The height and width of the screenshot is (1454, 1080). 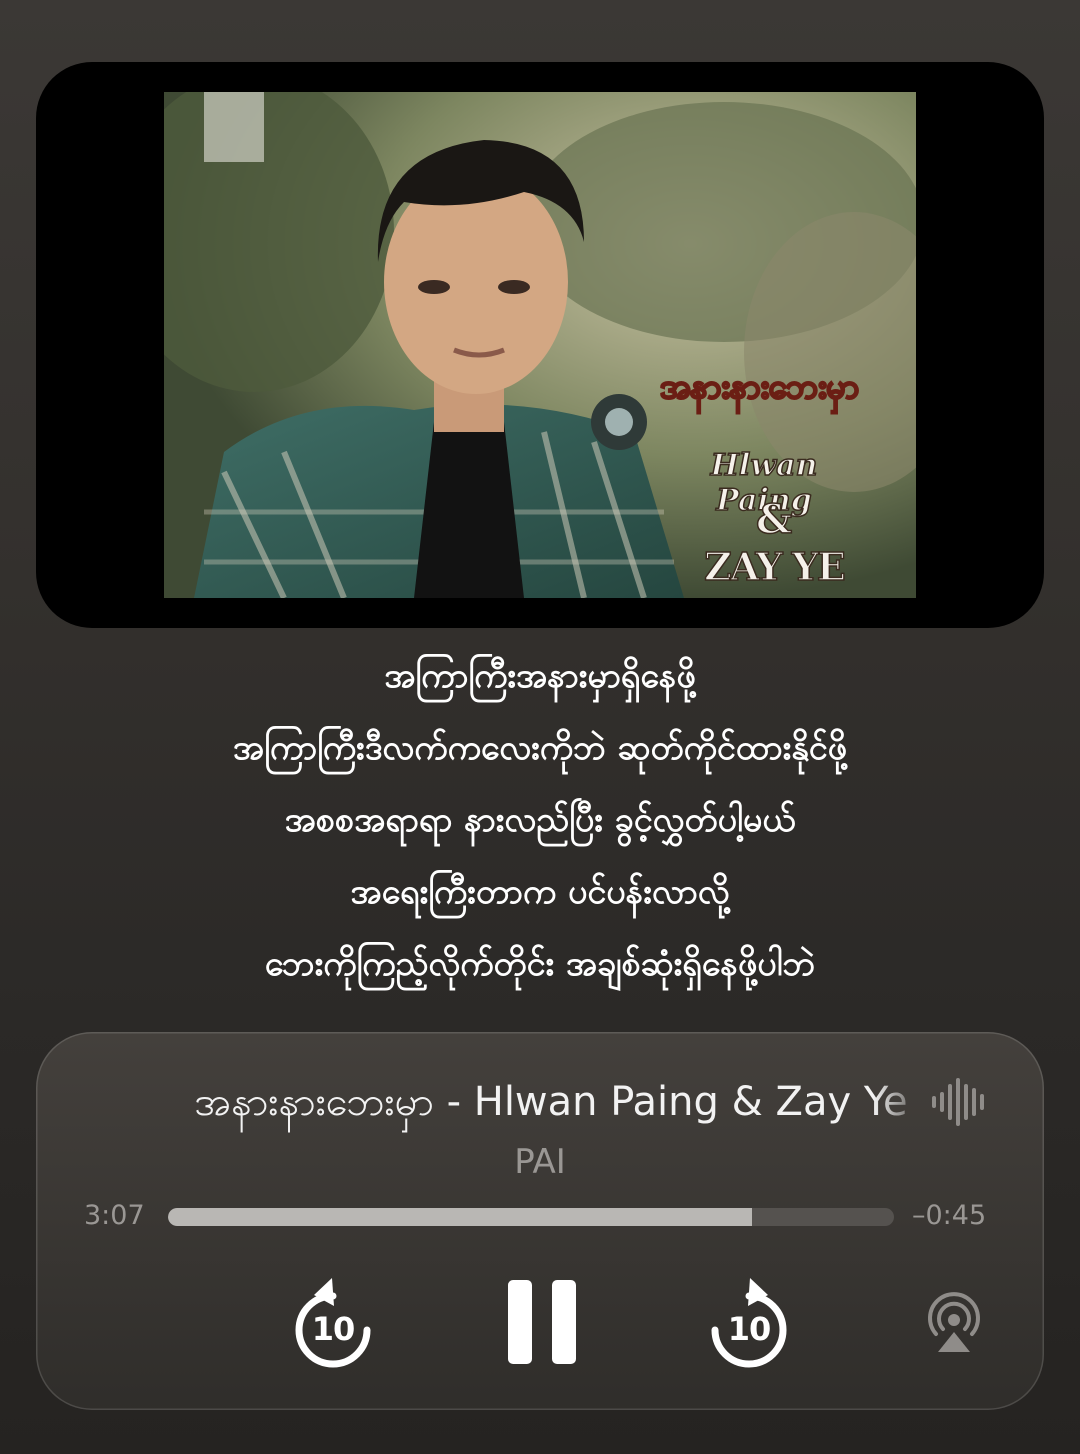 I want to click on remaining-time: –0:45, so click(x=949, y=1215).